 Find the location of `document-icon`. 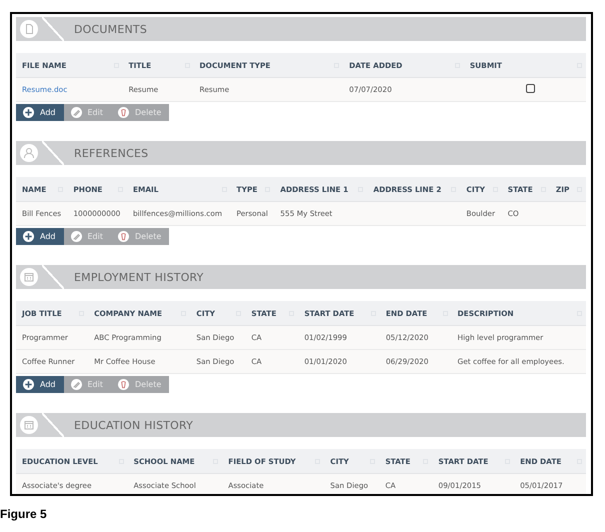

document-icon is located at coordinates (29, 29).